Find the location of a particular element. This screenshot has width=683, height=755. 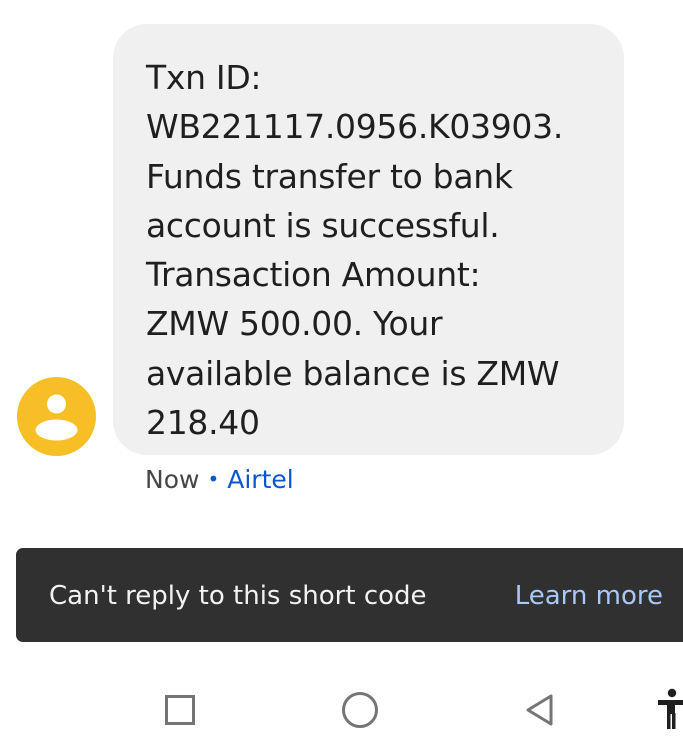

accessibility-icon is located at coordinates (667, 710).